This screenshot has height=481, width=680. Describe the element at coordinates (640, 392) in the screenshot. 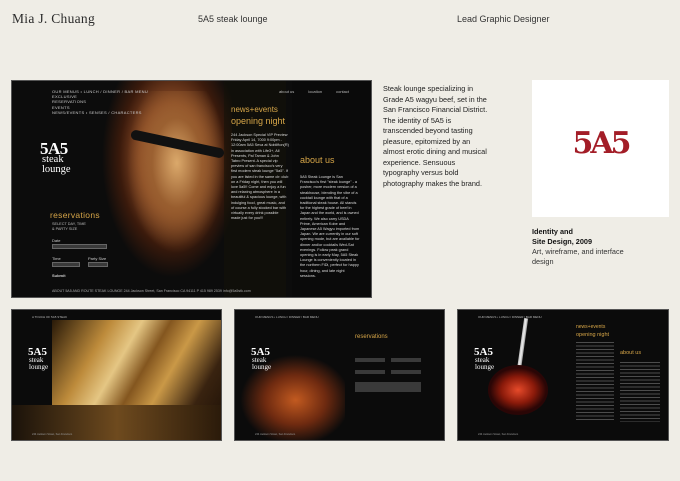

I see `thumb-about-text` at that location.